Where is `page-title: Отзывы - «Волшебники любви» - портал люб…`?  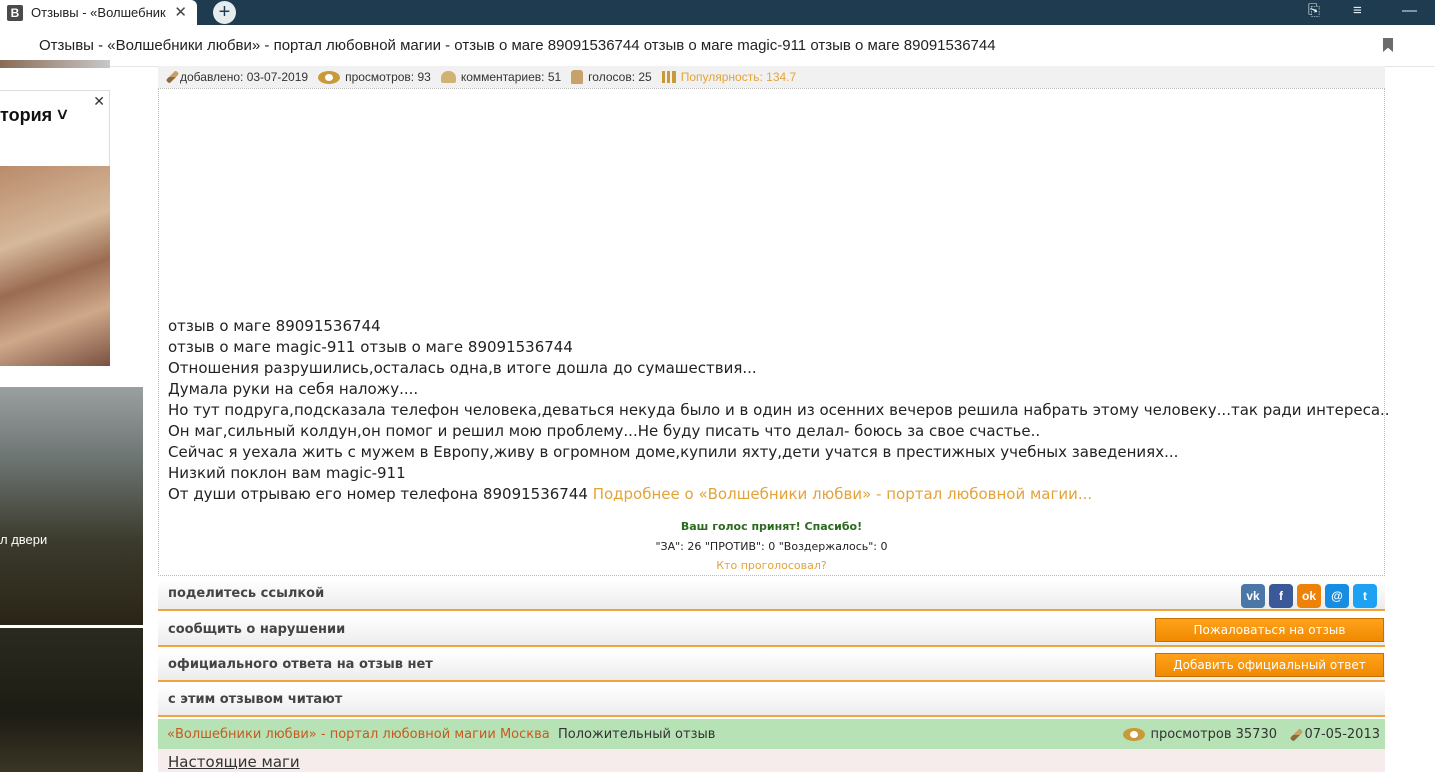
page-title: Отзывы - «Волшебники любви» - портал люб… is located at coordinates (517, 45).